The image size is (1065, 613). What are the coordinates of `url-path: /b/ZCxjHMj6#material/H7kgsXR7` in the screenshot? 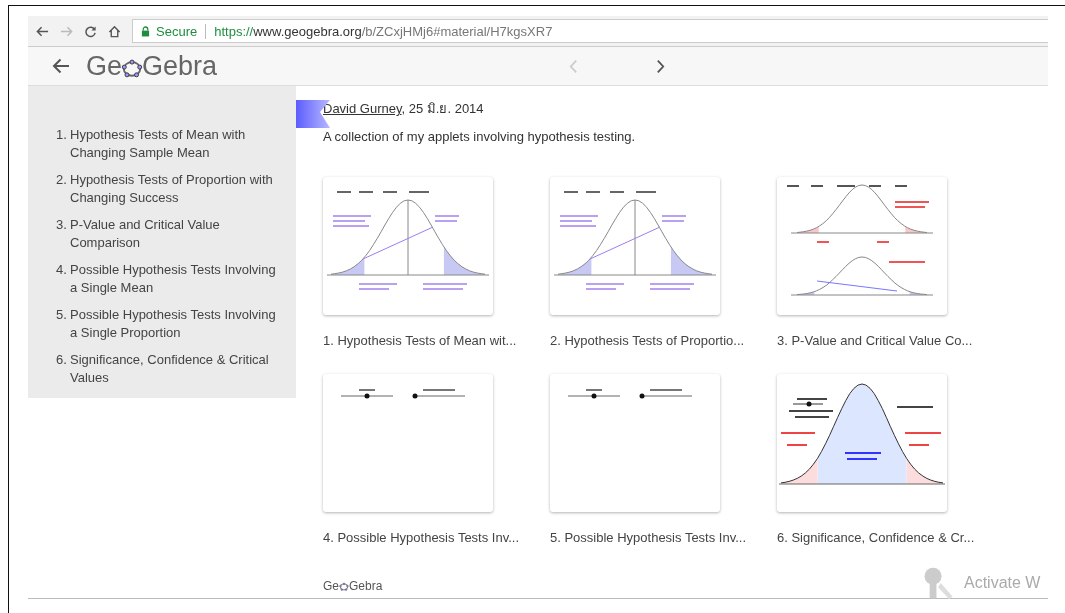 It's located at (457, 31).